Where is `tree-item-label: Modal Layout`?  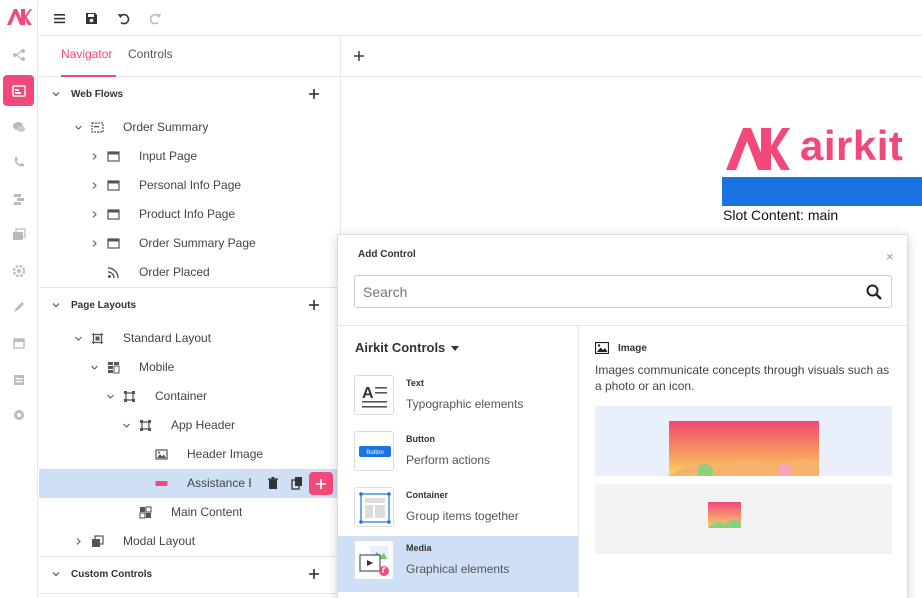 tree-item-label: Modal Layout is located at coordinates (159, 541).